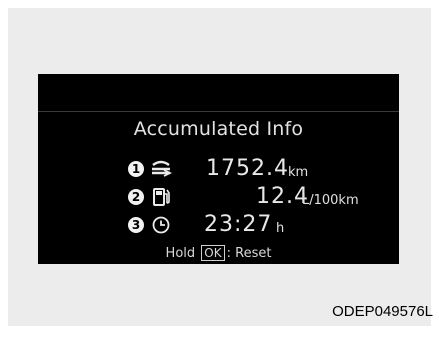 The image size is (439, 346). I want to click on row-number-badge: 3, so click(136, 225).